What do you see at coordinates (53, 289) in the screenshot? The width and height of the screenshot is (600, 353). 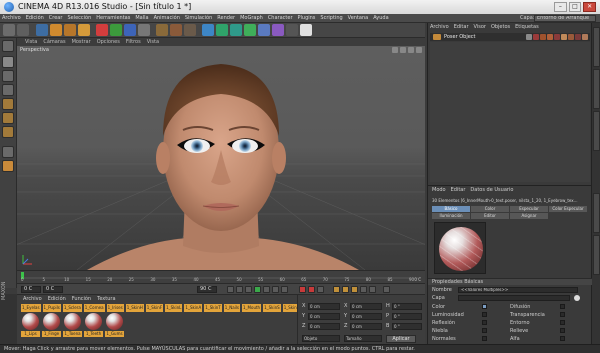 I see `current-frame-field: 0 C` at bounding box center [53, 289].